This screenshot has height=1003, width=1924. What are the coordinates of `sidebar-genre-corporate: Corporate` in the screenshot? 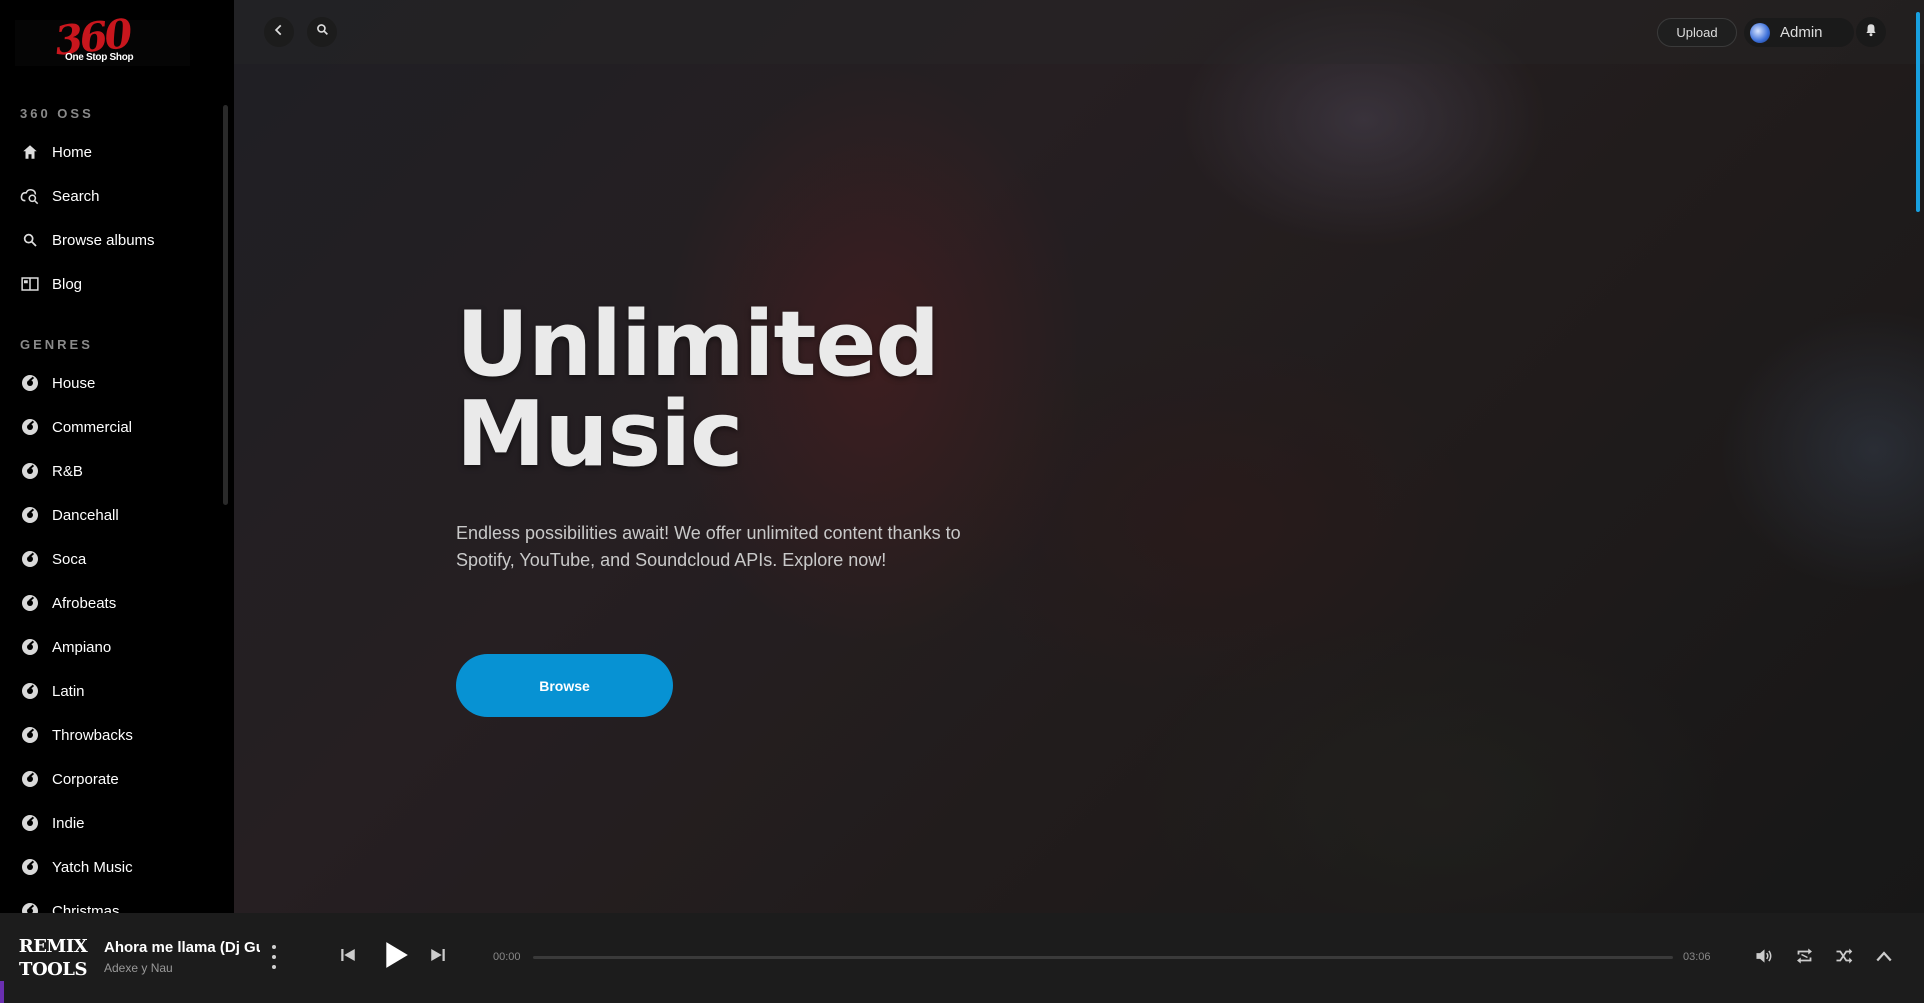 It's located at (69, 779).